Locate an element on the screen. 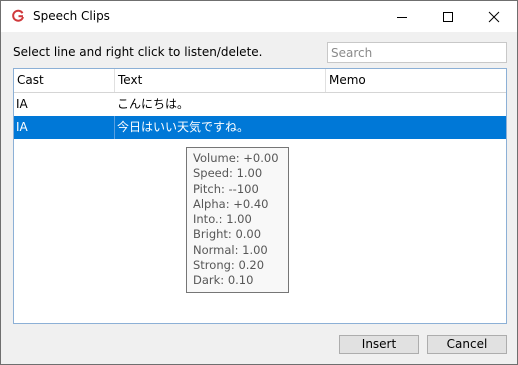  maximize-button is located at coordinates (448, 16).